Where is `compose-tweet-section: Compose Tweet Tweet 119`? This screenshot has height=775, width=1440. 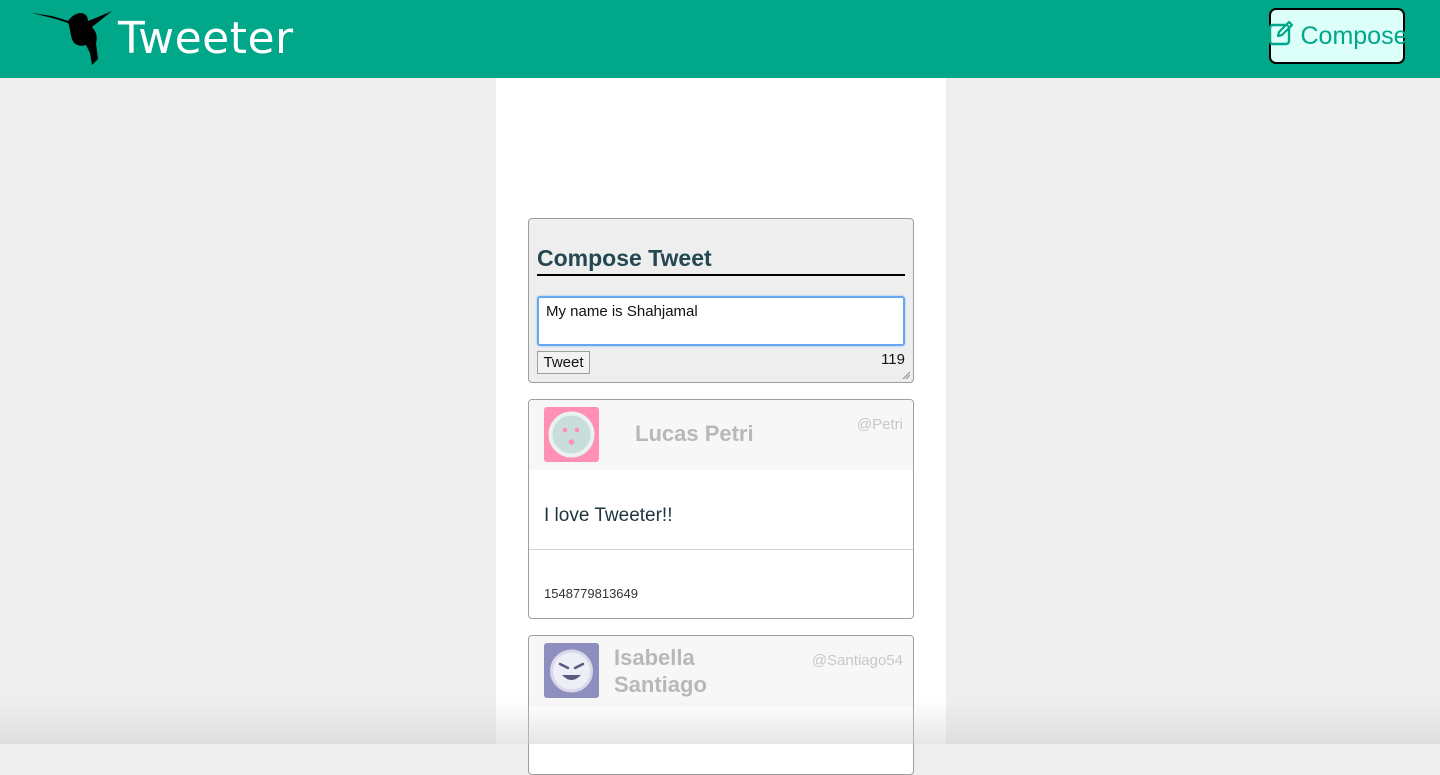
compose-tweet-section: Compose Tweet Tweet 119 is located at coordinates (721, 300).